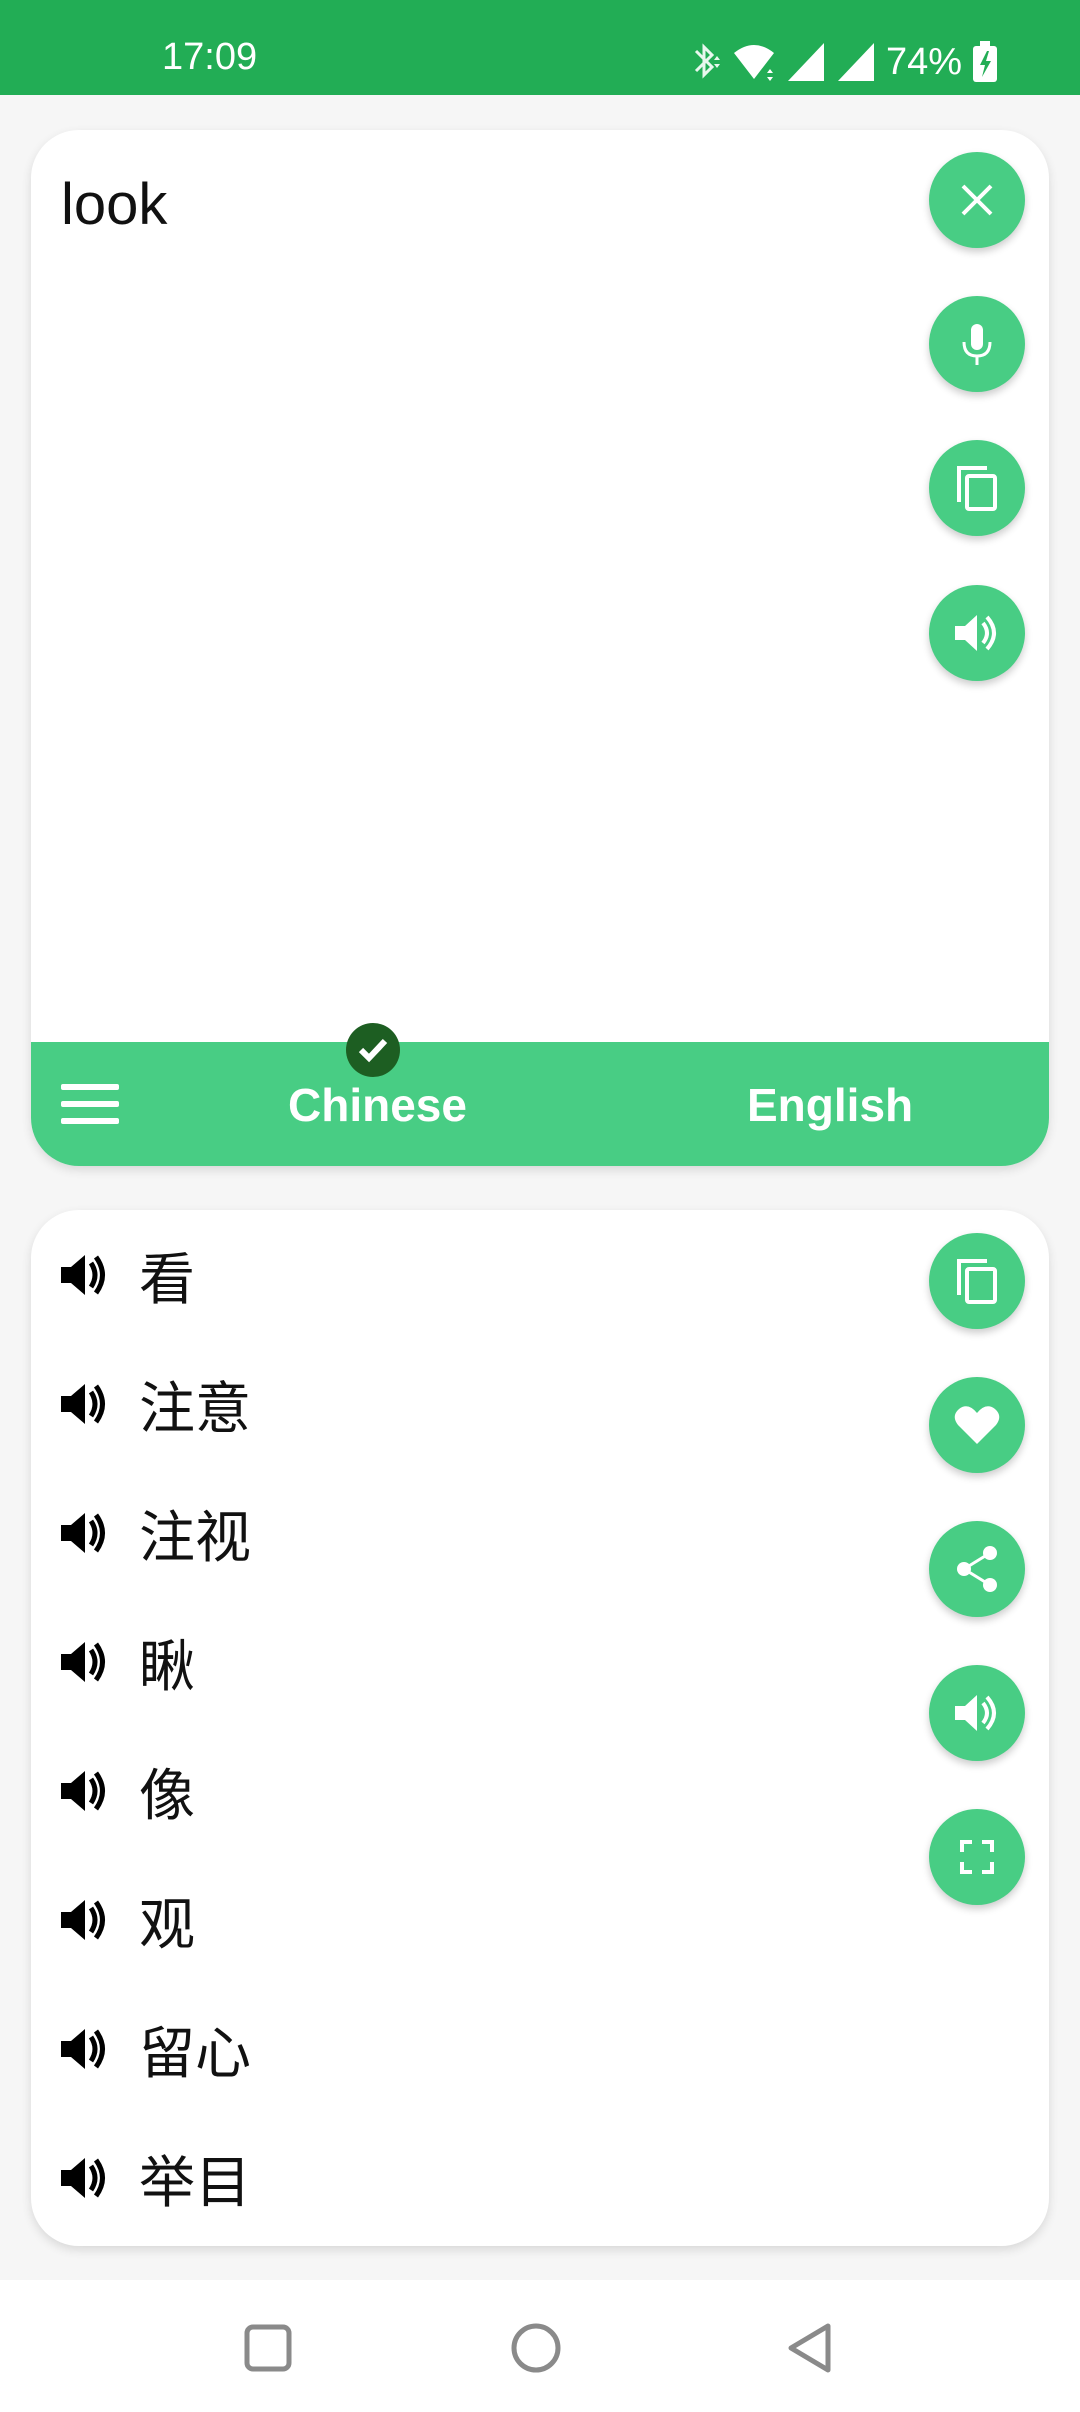 This screenshot has height=2412, width=1080. What do you see at coordinates (167, 1925) in the screenshot?
I see `result-text: 观` at bounding box center [167, 1925].